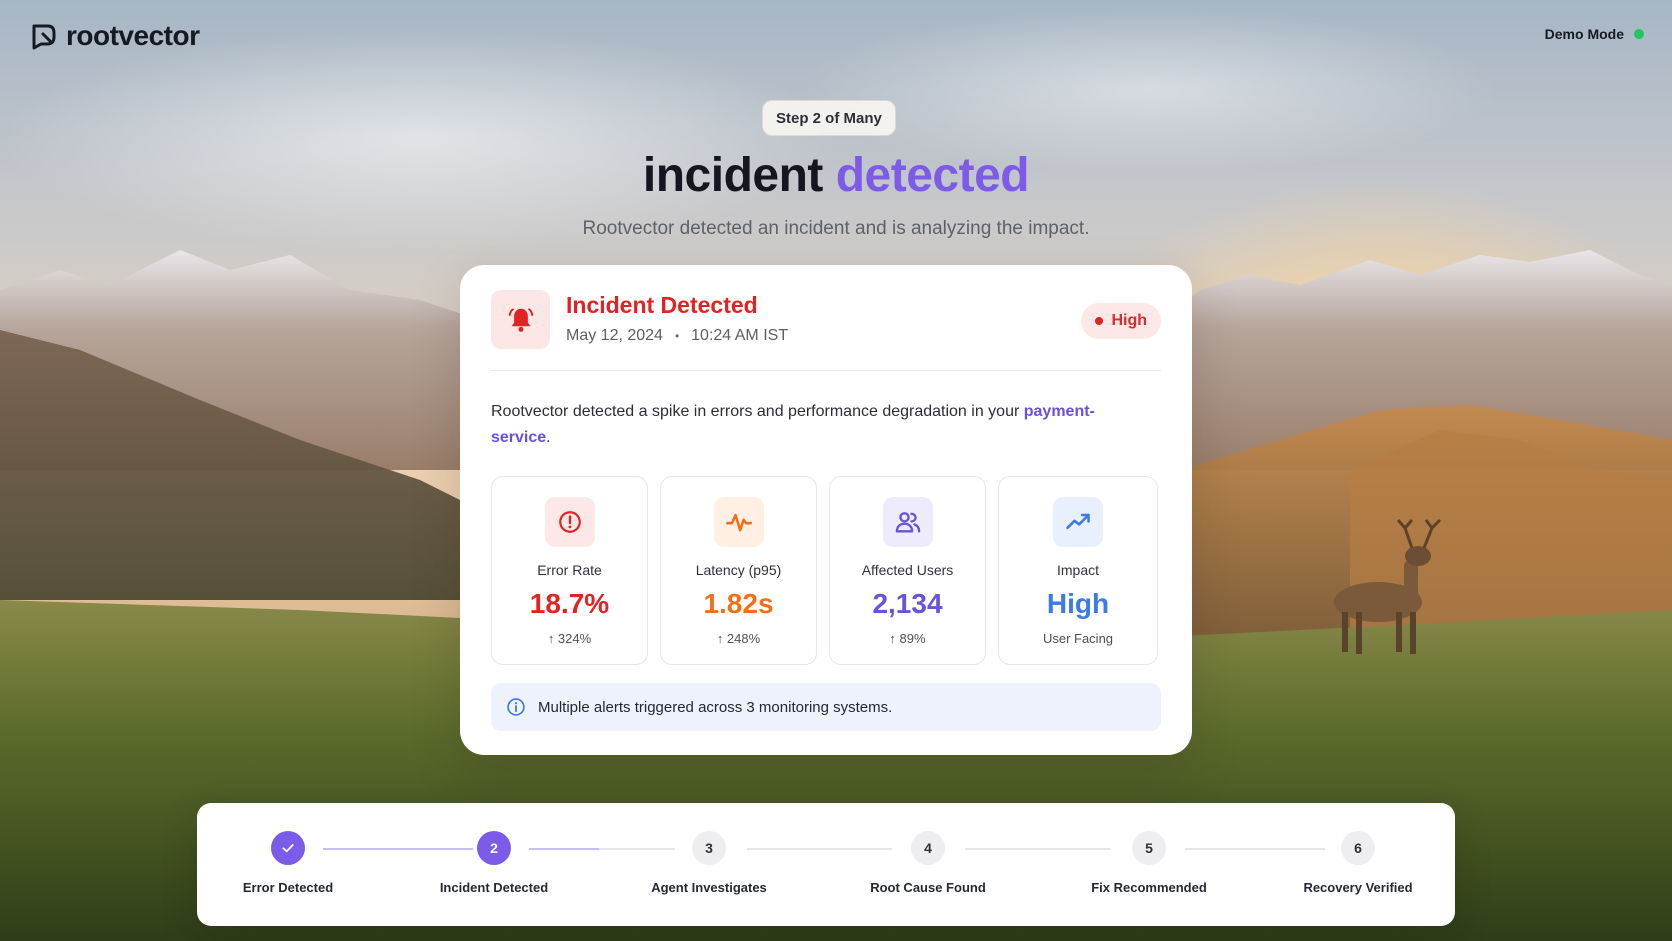  I want to click on brand-logo: rootvector, so click(115, 36).